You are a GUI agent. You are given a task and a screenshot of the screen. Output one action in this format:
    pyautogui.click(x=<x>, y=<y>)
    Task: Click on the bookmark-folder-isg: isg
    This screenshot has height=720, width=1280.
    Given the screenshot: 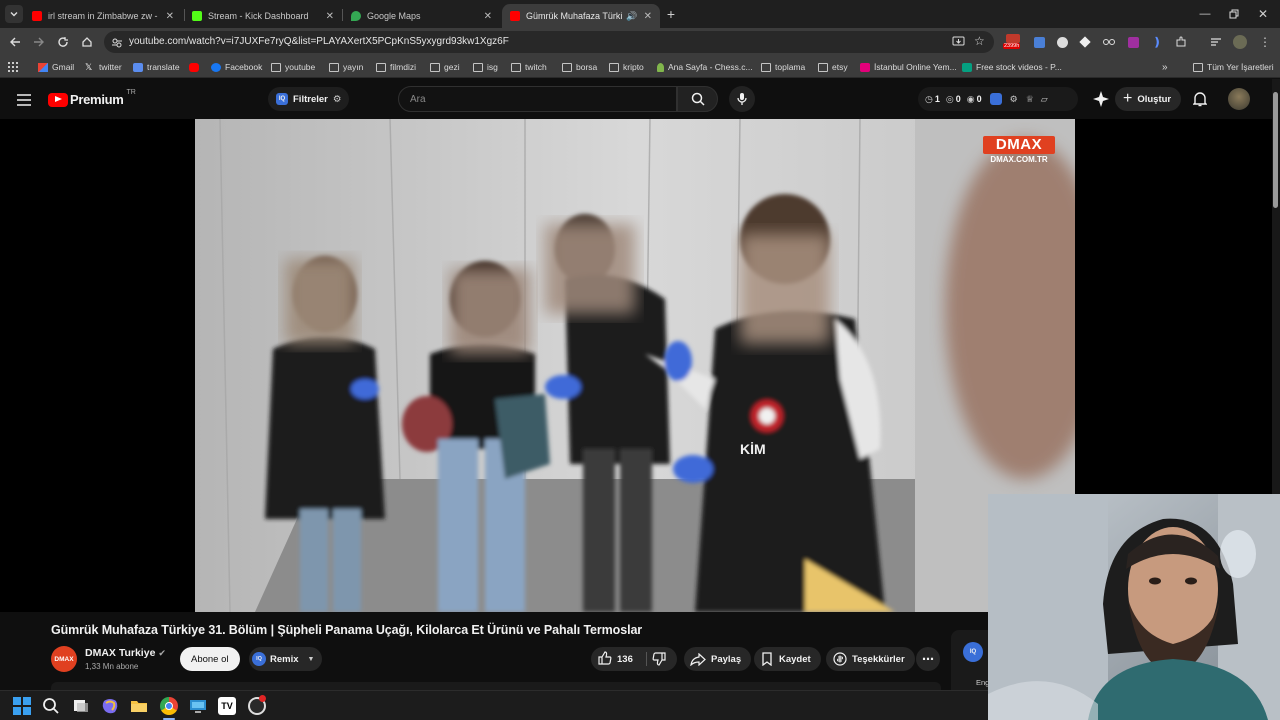 What is the action you would take?
    pyautogui.click(x=485, y=67)
    